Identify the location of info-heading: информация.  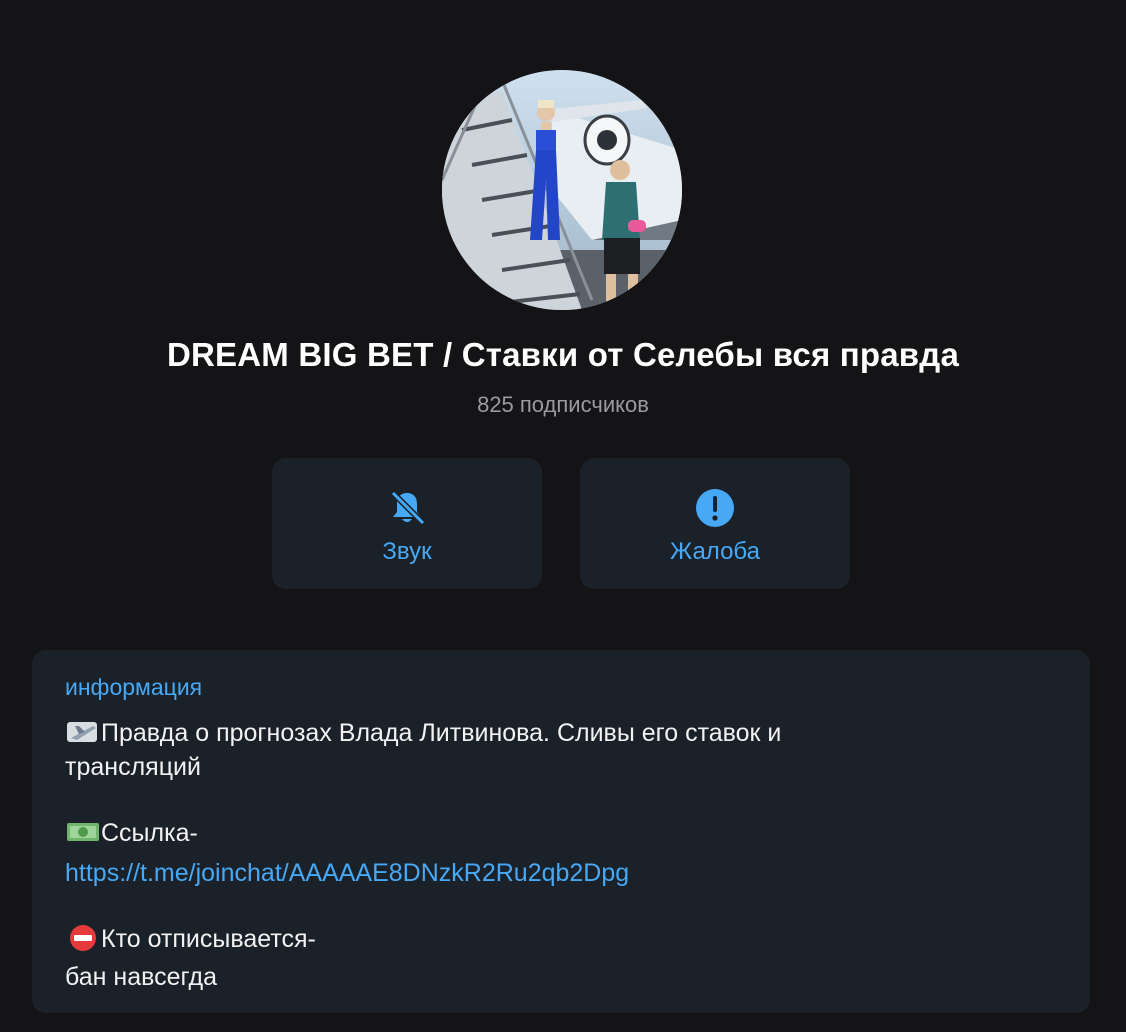
(134, 687).